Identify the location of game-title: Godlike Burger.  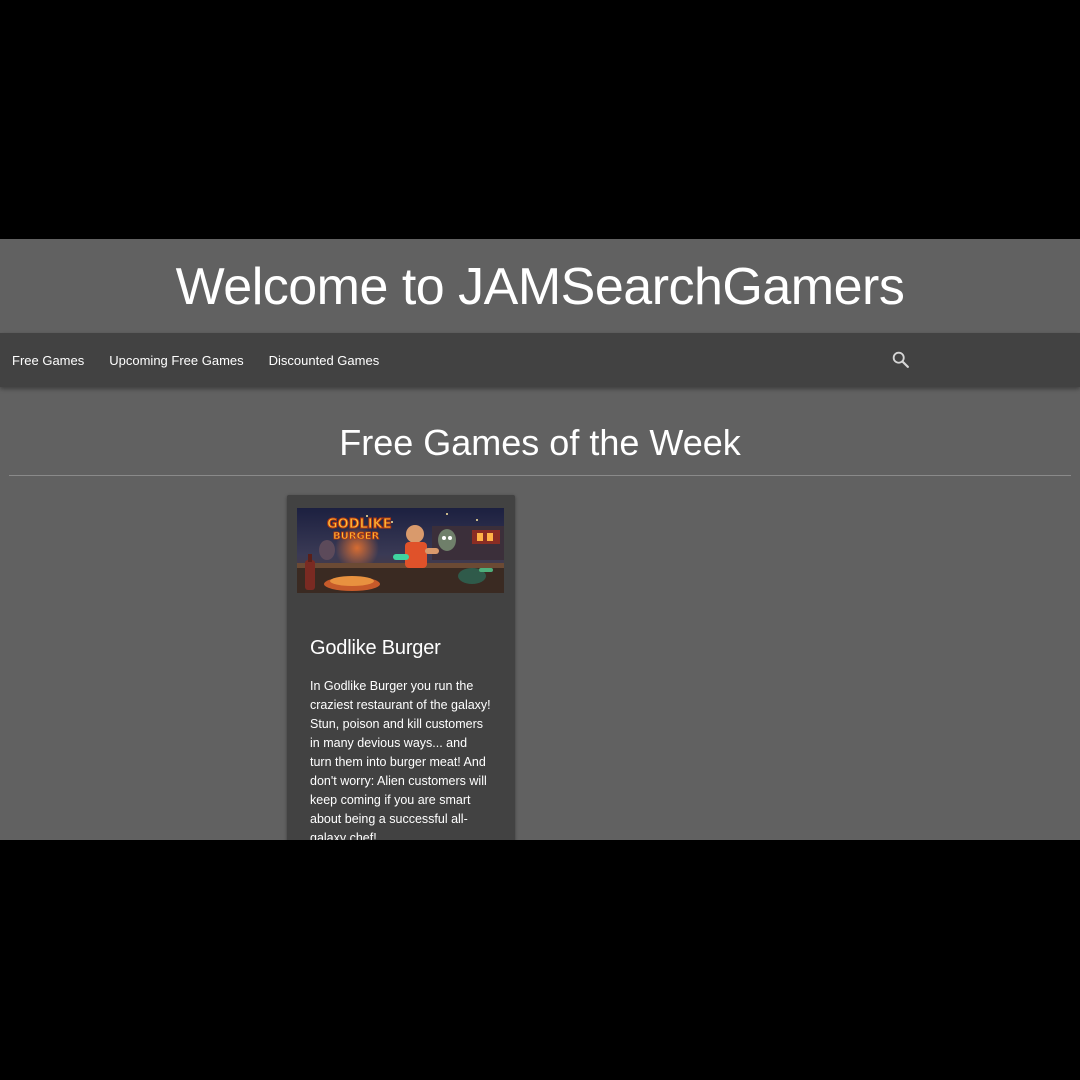
(375, 648).